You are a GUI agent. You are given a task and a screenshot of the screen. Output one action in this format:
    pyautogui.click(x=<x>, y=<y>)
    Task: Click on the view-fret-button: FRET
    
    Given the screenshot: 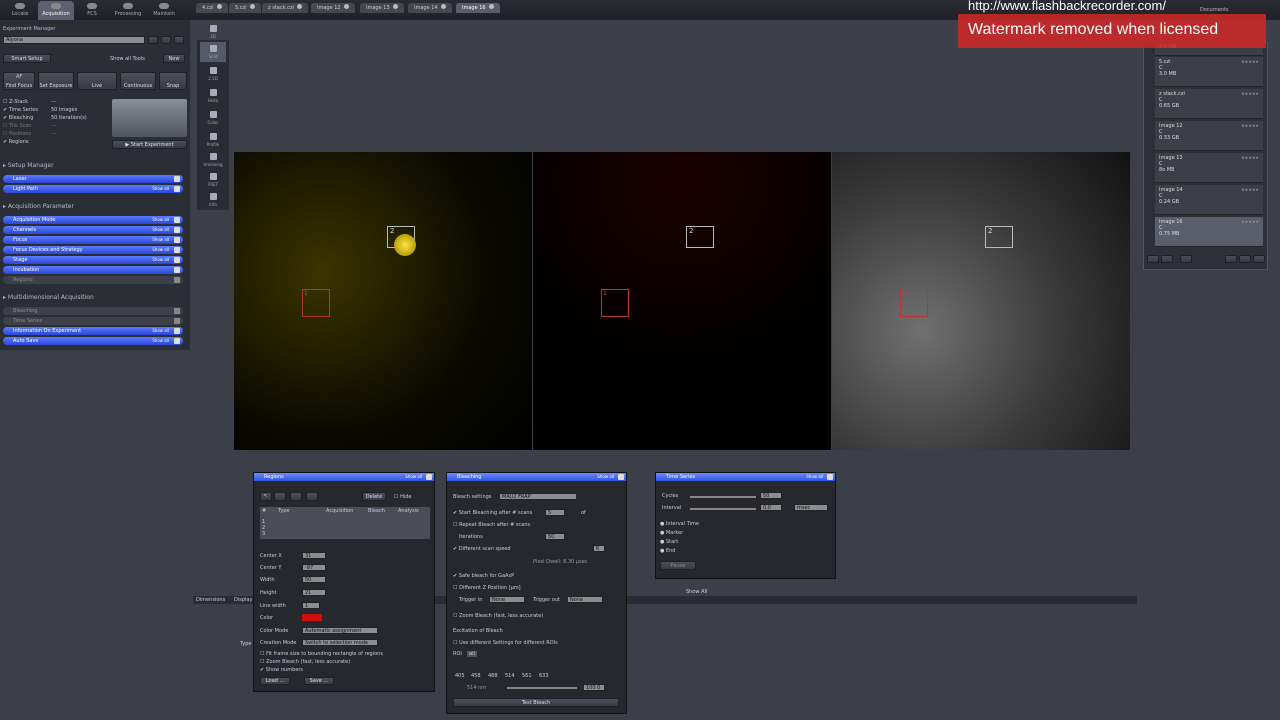 What is the action you would take?
    pyautogui.click(x=213, y=180)
    